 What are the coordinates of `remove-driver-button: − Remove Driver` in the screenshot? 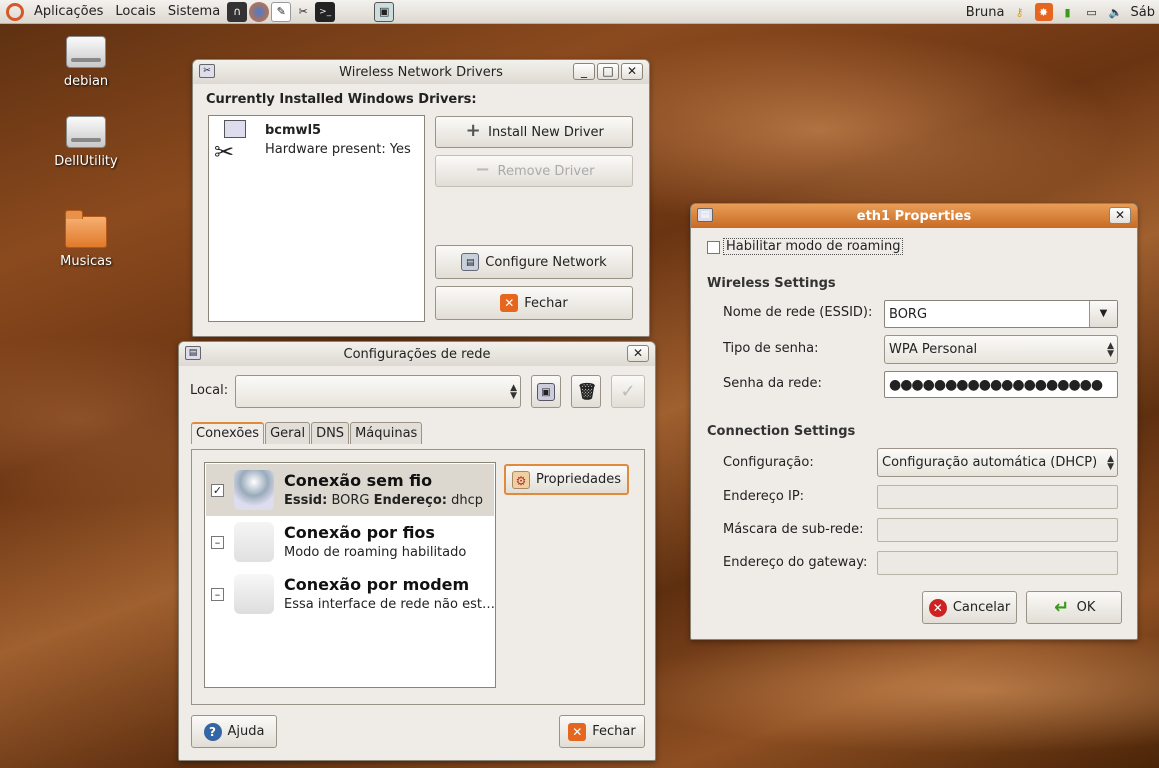 It's located at (534, 171).